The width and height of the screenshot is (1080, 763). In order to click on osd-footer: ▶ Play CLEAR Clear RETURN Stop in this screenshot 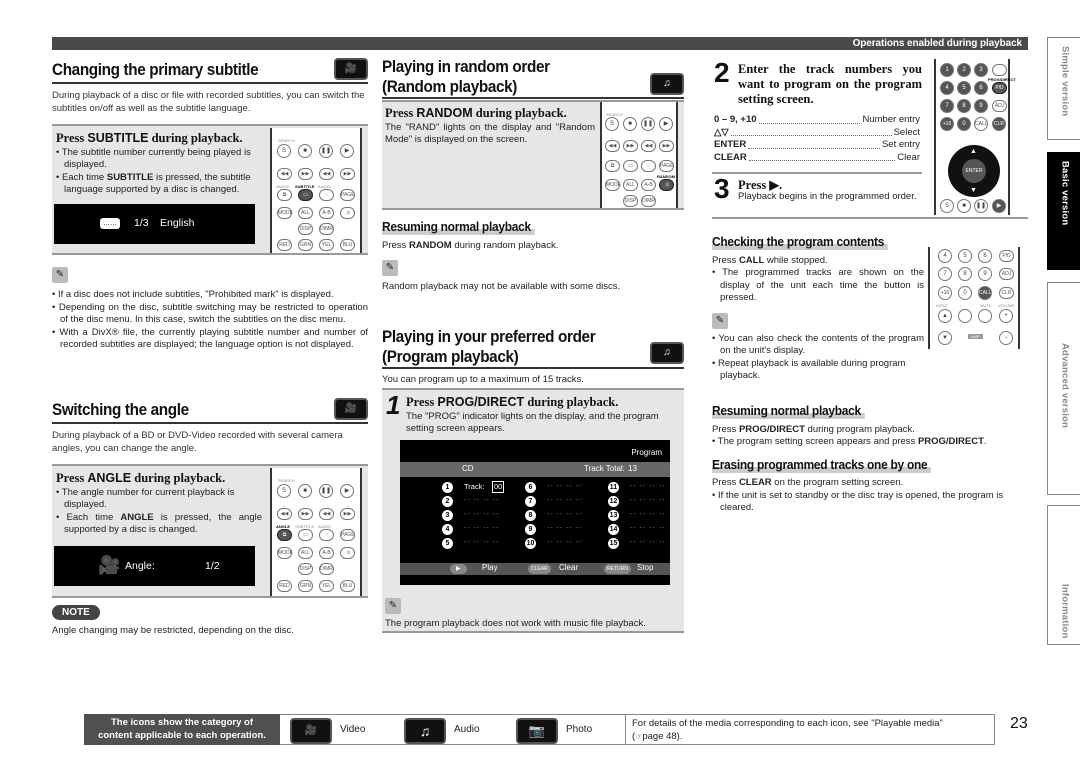, I will do `click(535, 569)`.